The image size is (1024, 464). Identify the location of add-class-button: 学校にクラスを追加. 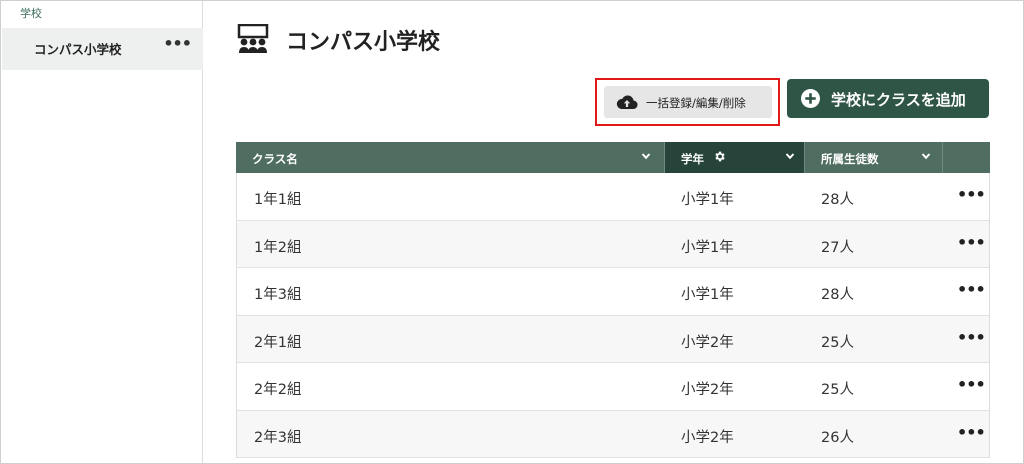
(888, 98).